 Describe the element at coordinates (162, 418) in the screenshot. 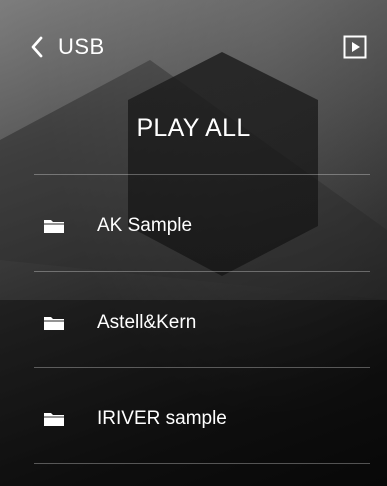

I see `folder-label: IRIVER sample` at that location.